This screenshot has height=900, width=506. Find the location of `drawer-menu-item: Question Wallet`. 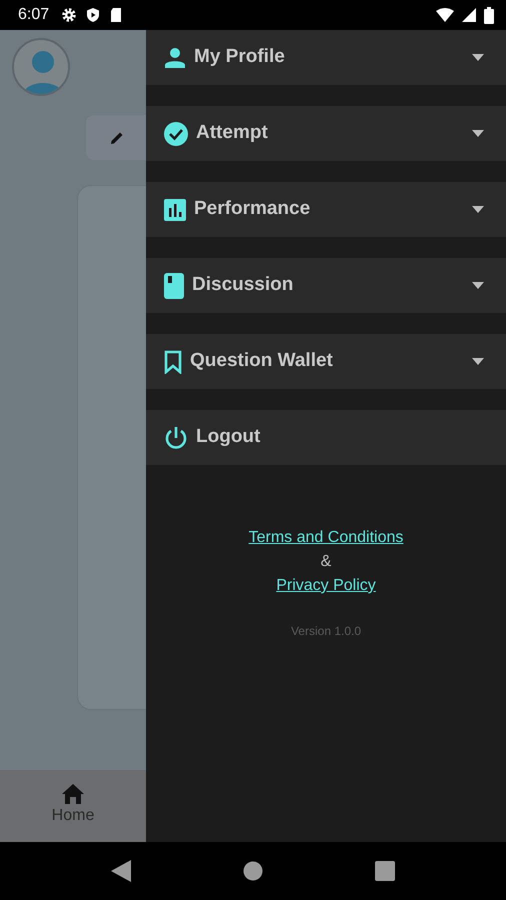

drawer-menu-item: Question Wallet is located at coordinates (326, 361).